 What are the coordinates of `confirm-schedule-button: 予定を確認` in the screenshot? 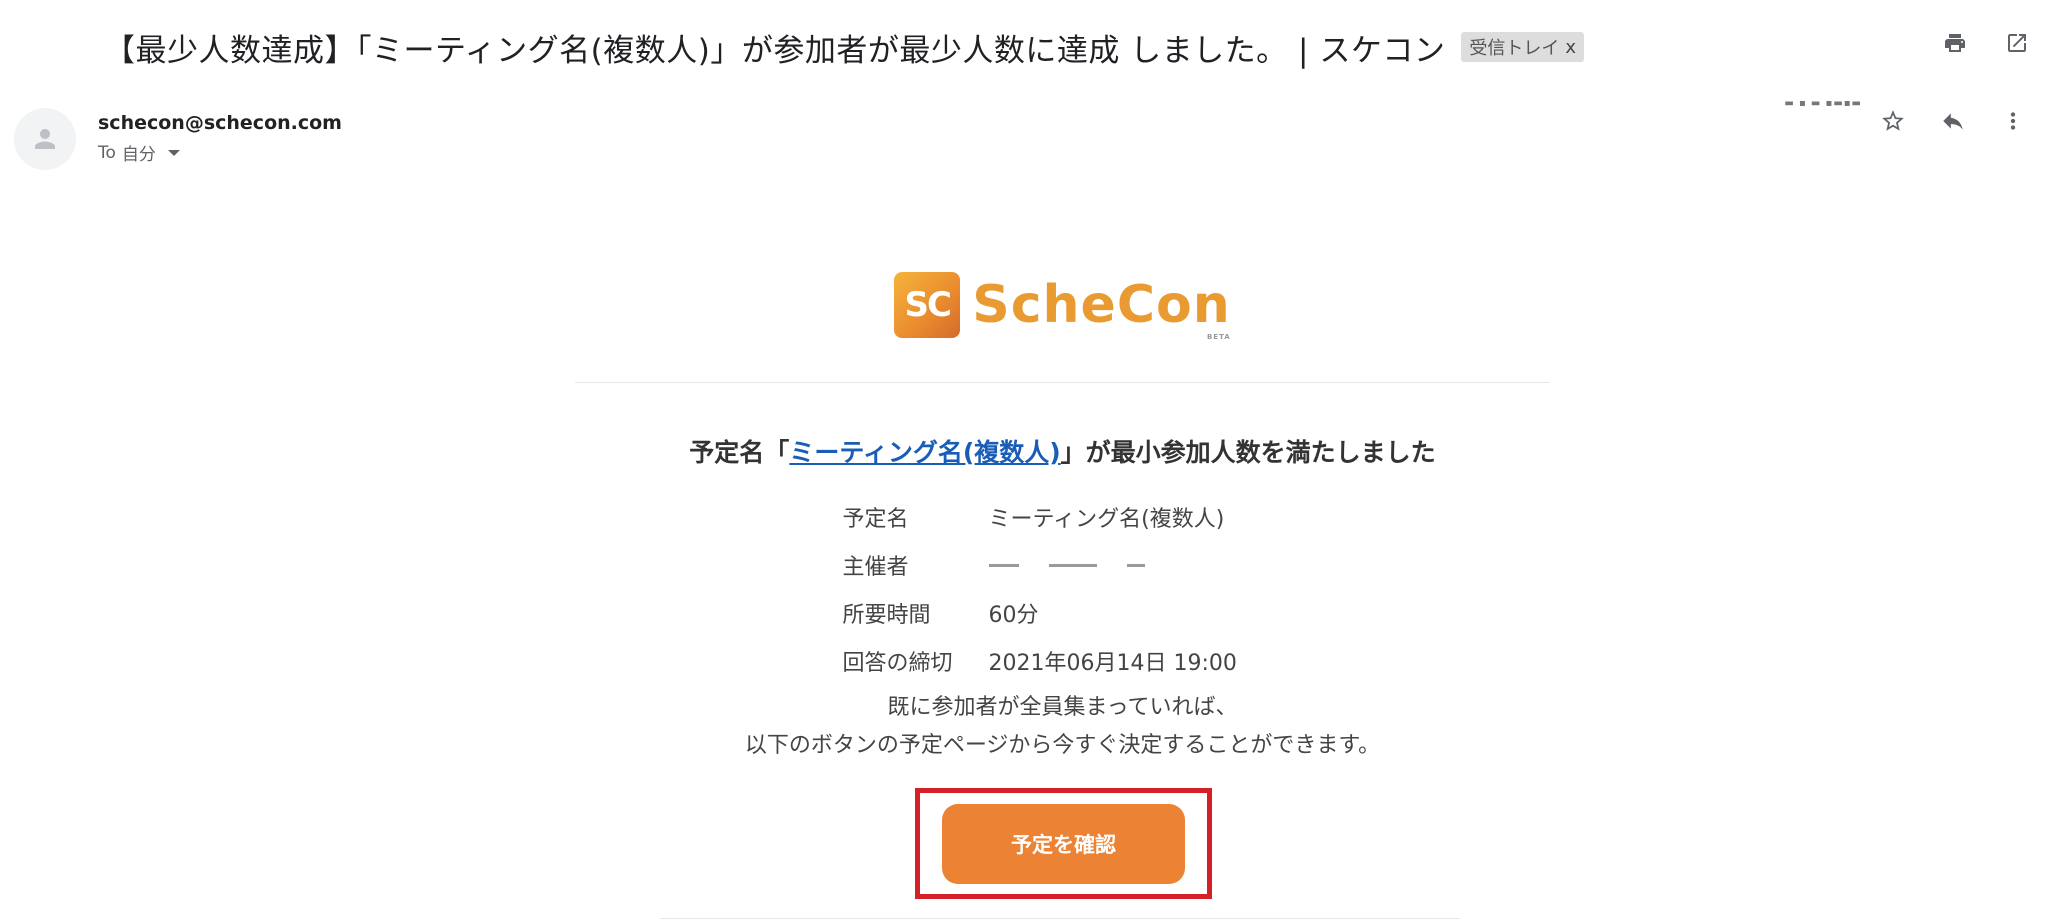 It's located at (1063, 843).